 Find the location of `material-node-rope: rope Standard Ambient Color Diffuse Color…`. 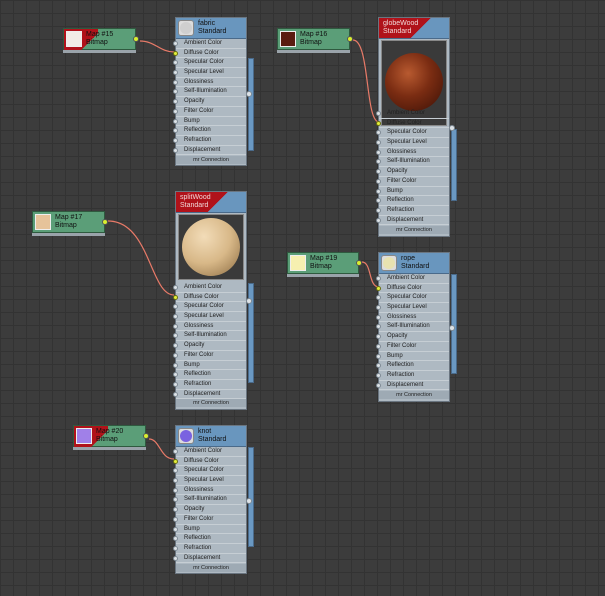

material-node-rope: rope Standard Ambient Color Diffuse Color… is located at coordinates (416, 327).